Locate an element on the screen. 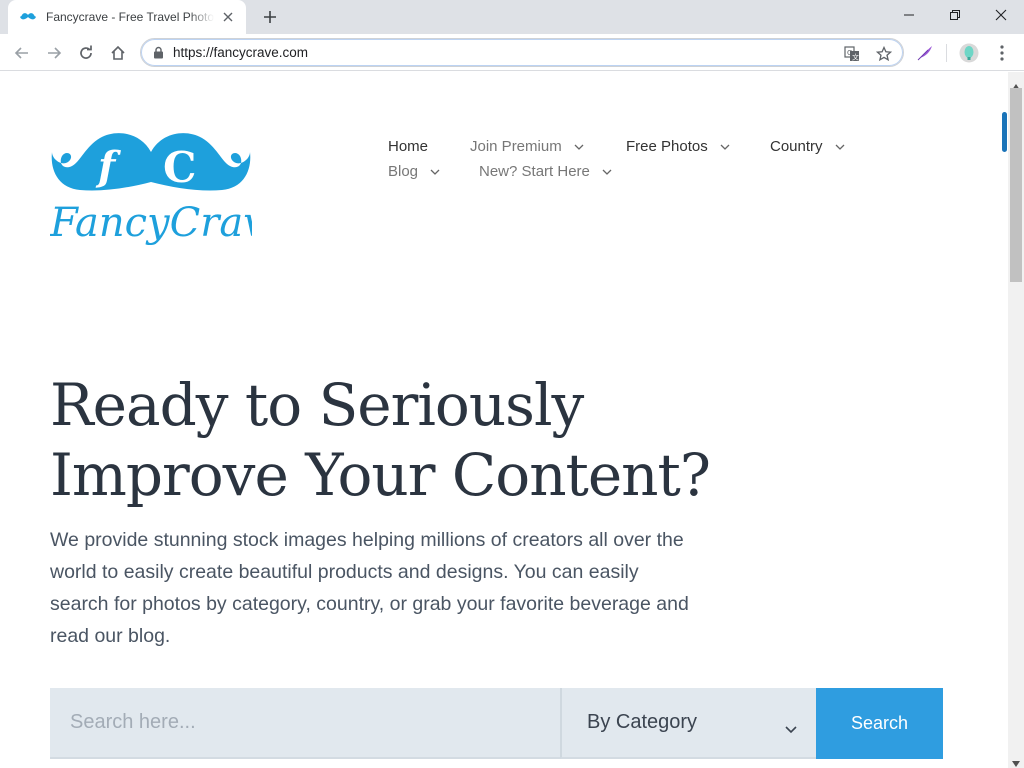 This screenshot has height=768, width=1024. nav-item-blog: Blog is located at coordinates (433, 171).